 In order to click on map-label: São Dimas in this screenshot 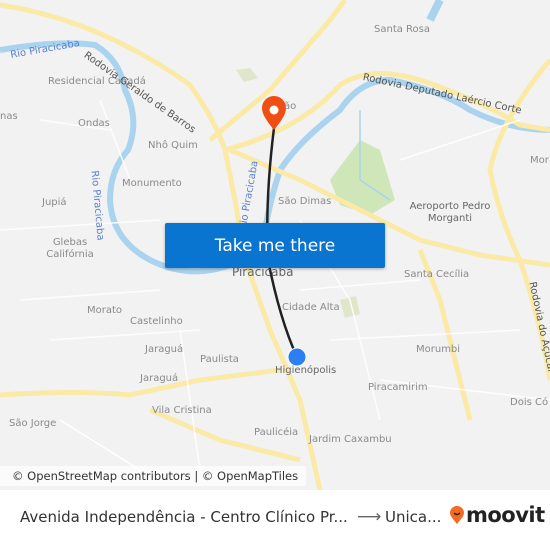, I will do `click(305, 201)`.